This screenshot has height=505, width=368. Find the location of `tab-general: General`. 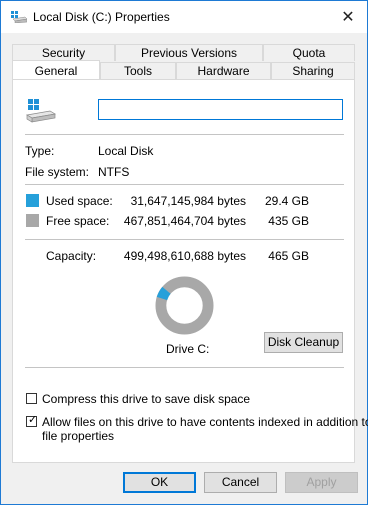

tab-general: General is located at coordinates (56, 70).